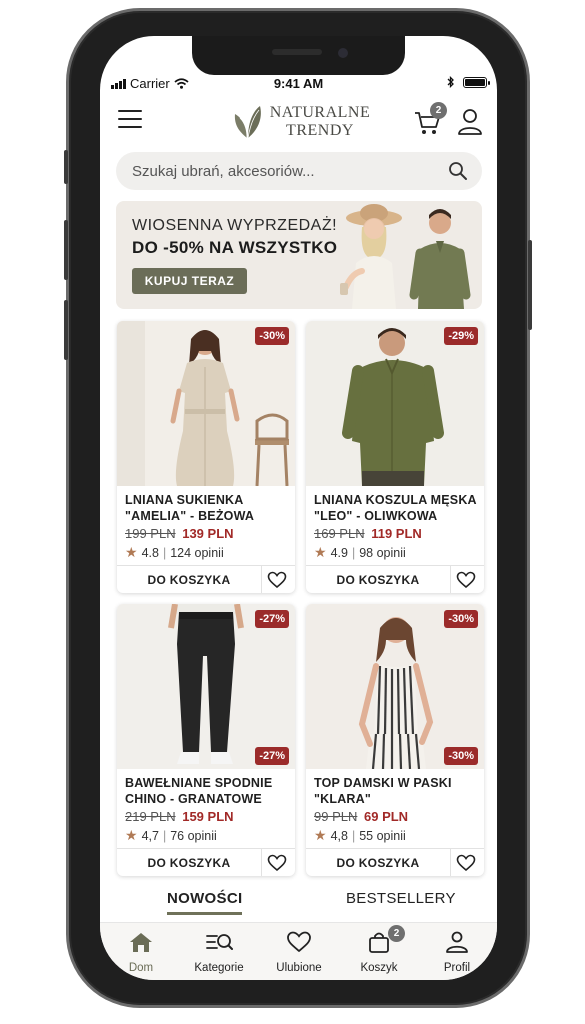  I want to click on volume-up-button, so click(66, 250).